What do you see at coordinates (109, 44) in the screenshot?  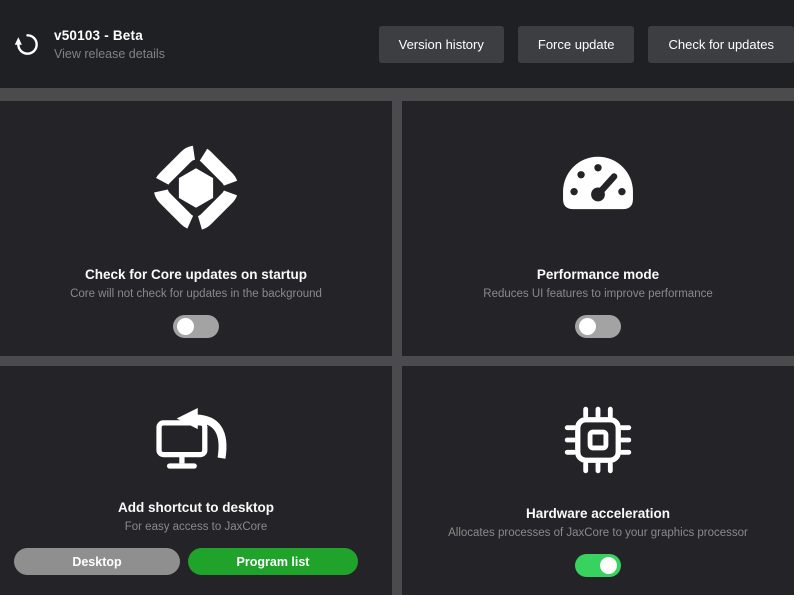 I see `version-text-block: v50103 - Beta View release details` at bounding box center [109, 44].